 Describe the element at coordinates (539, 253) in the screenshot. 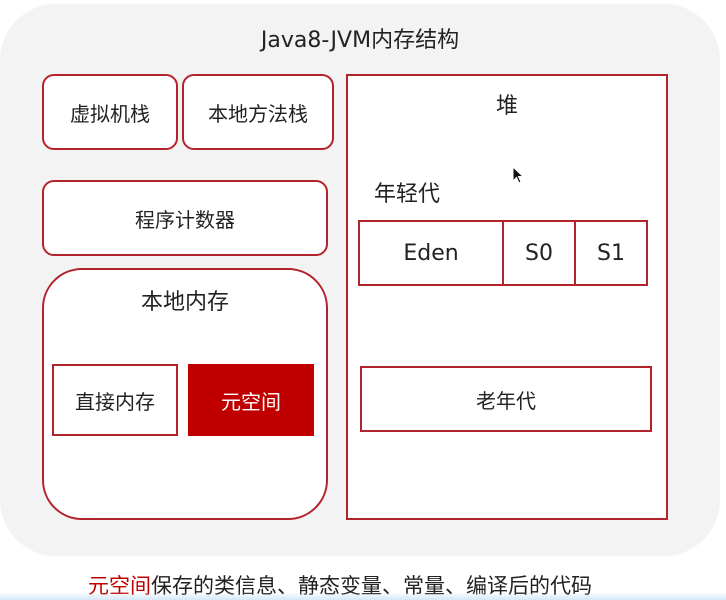

I see `s0-box: S0` at that location.